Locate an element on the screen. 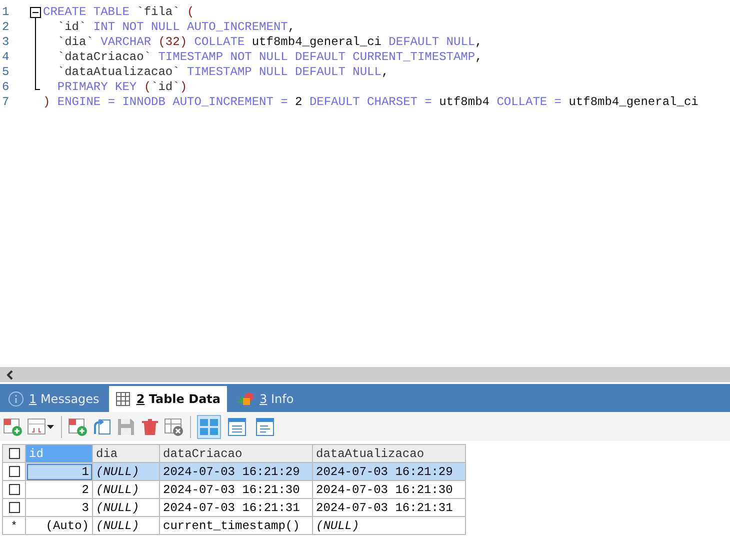 The image size is (730, 555). result-tab: 2 Table Data is located at coordinates (167, 399).